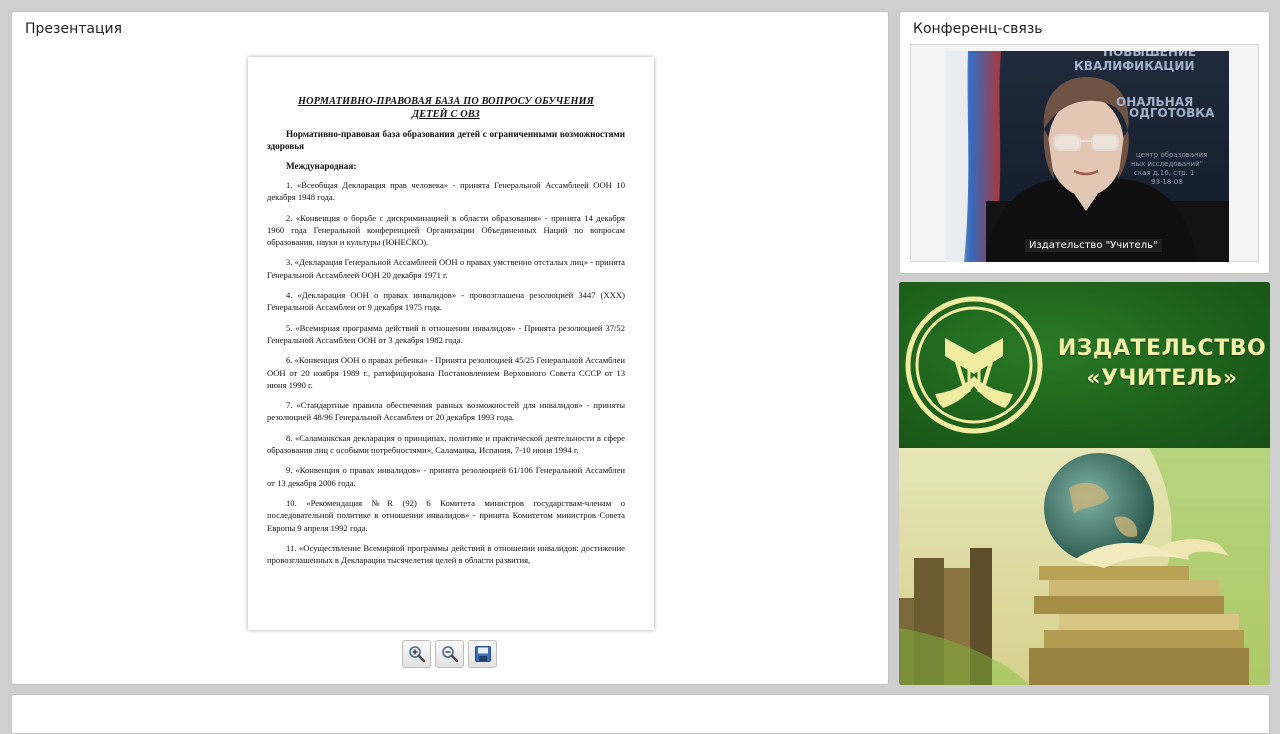 Image resolution: width=1280 pixels, height=734 pixels. Describe the element at coordinates (974, 365) in the screenshot. I see `publisher-logo-icon` at that location.